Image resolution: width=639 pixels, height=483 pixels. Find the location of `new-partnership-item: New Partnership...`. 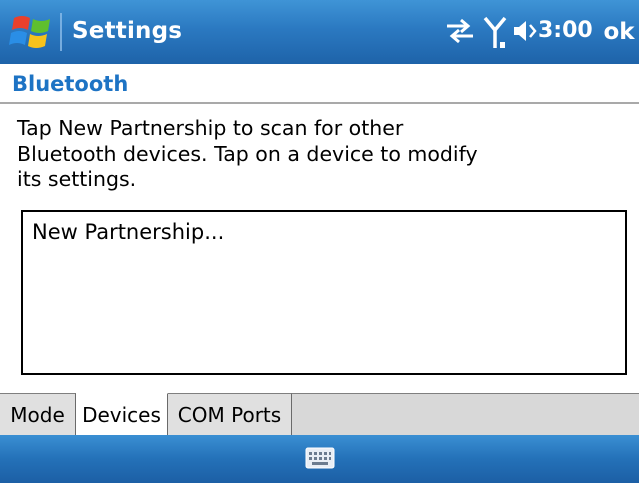

new-partnership-item: New Partnership... is located at coordinates (128, 232).